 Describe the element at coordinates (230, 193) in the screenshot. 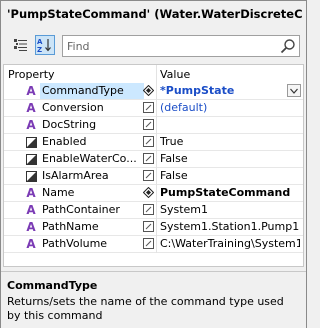

I see `property-value: PumpStateCommand` at that location.